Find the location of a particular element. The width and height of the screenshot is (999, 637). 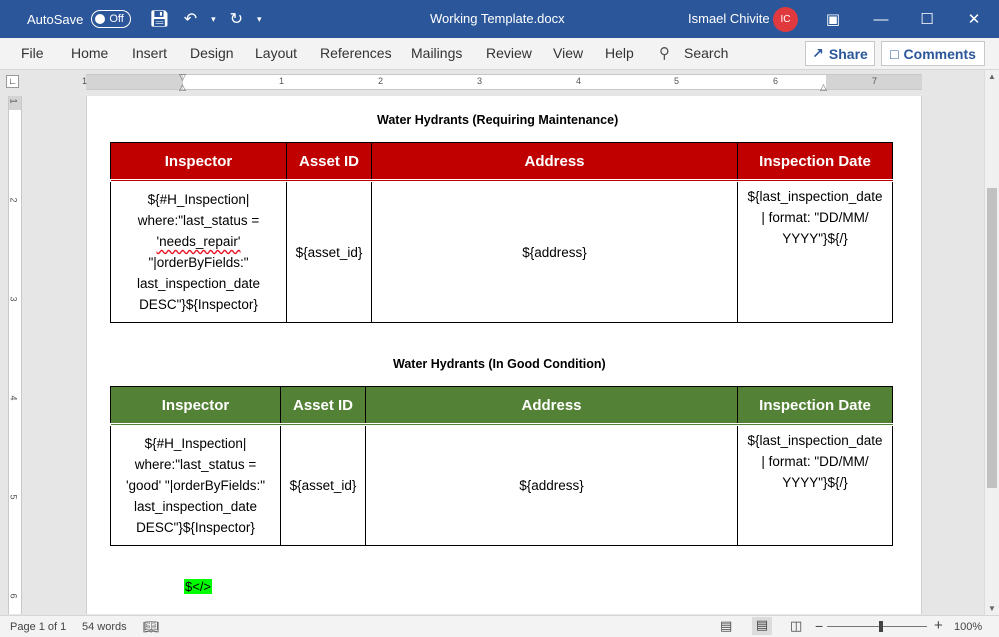

tab-selector: ∟ is located at coordinates (12, 81).